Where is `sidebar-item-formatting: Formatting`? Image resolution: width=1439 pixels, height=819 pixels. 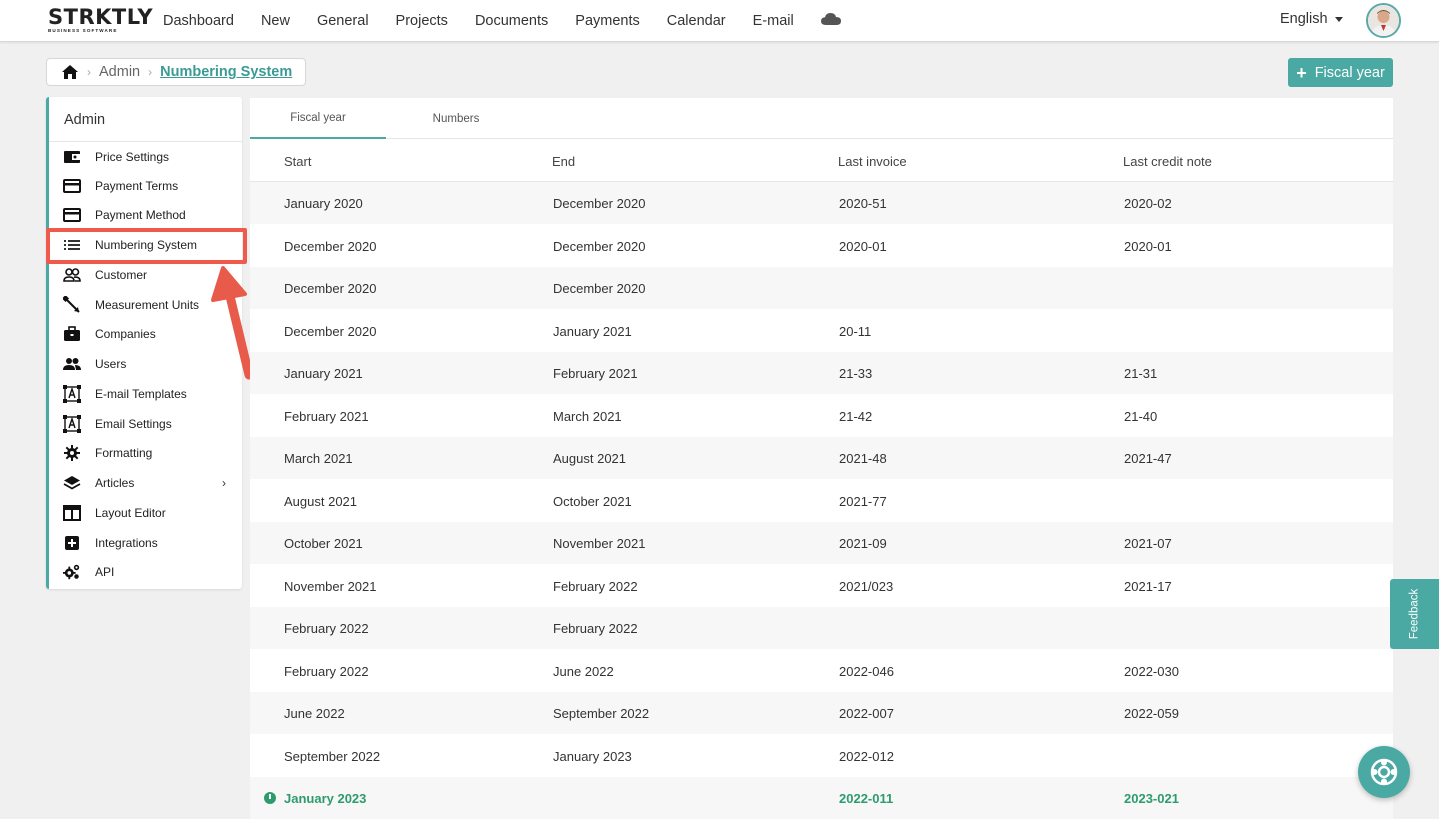
sidebar-item-formatting: Formatting is located at coordinates (145, 453).